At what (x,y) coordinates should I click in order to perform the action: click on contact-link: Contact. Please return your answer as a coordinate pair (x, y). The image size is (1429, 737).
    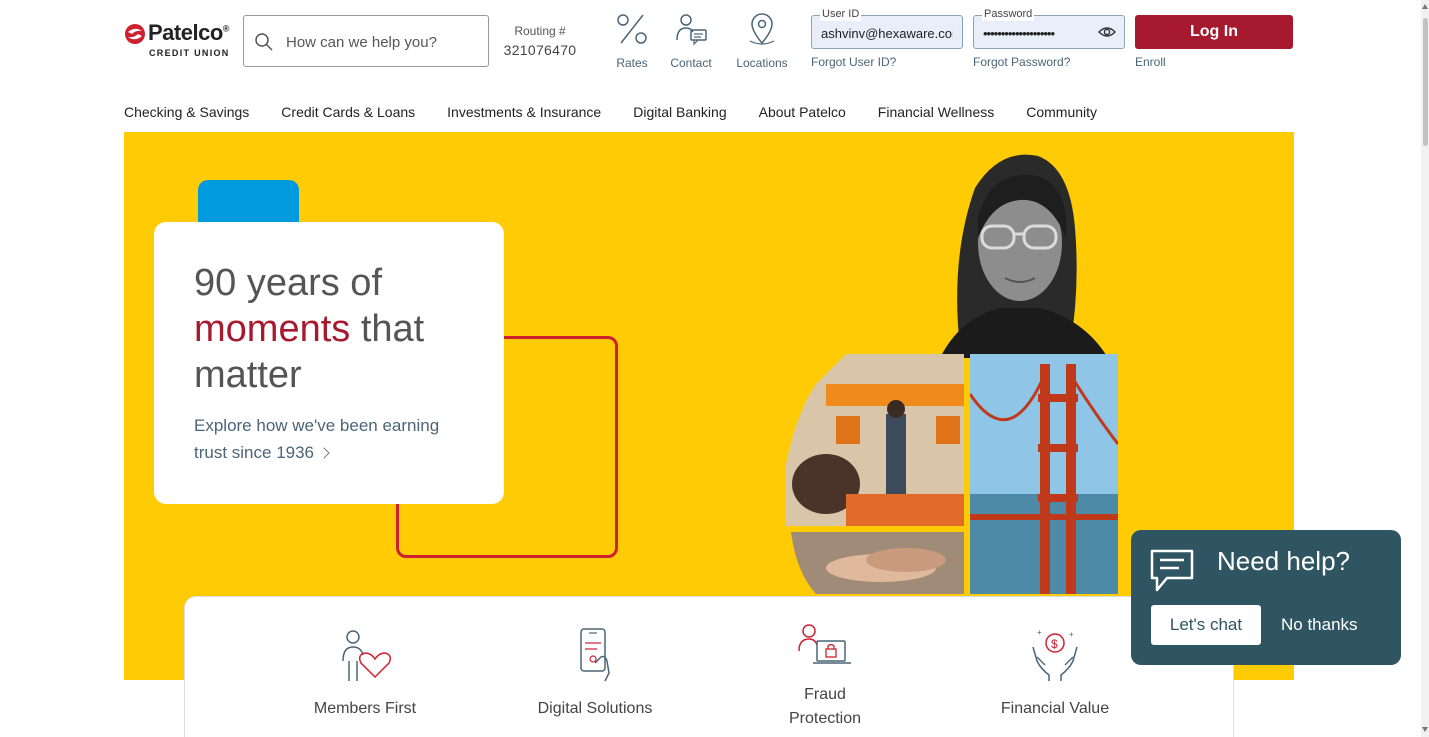
    Looking at the image, I should click on (691, 41).